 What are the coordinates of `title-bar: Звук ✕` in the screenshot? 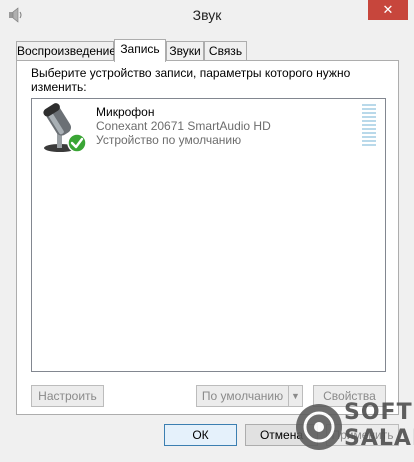 It's located at (207, 15).